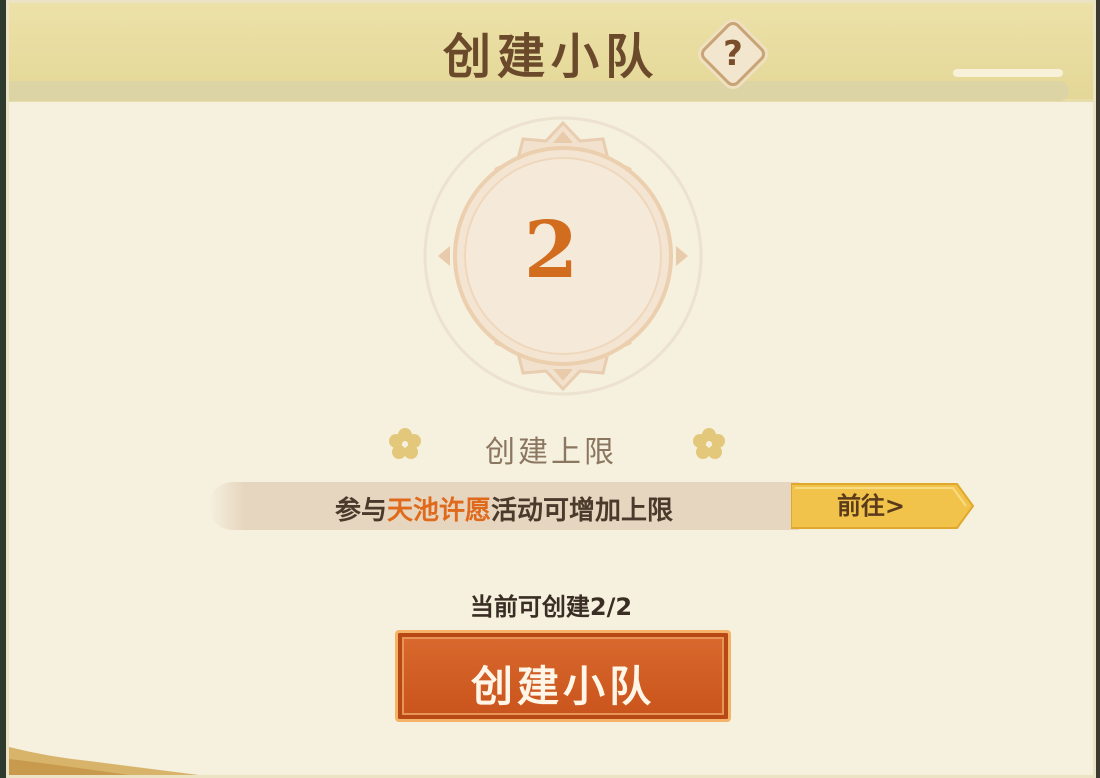 This screenshot has height=778, width=1100. Describe the element at coordinates (551, 607) in the screenshot. I see `create-quota-status: 当前可创建2/2` at that location.